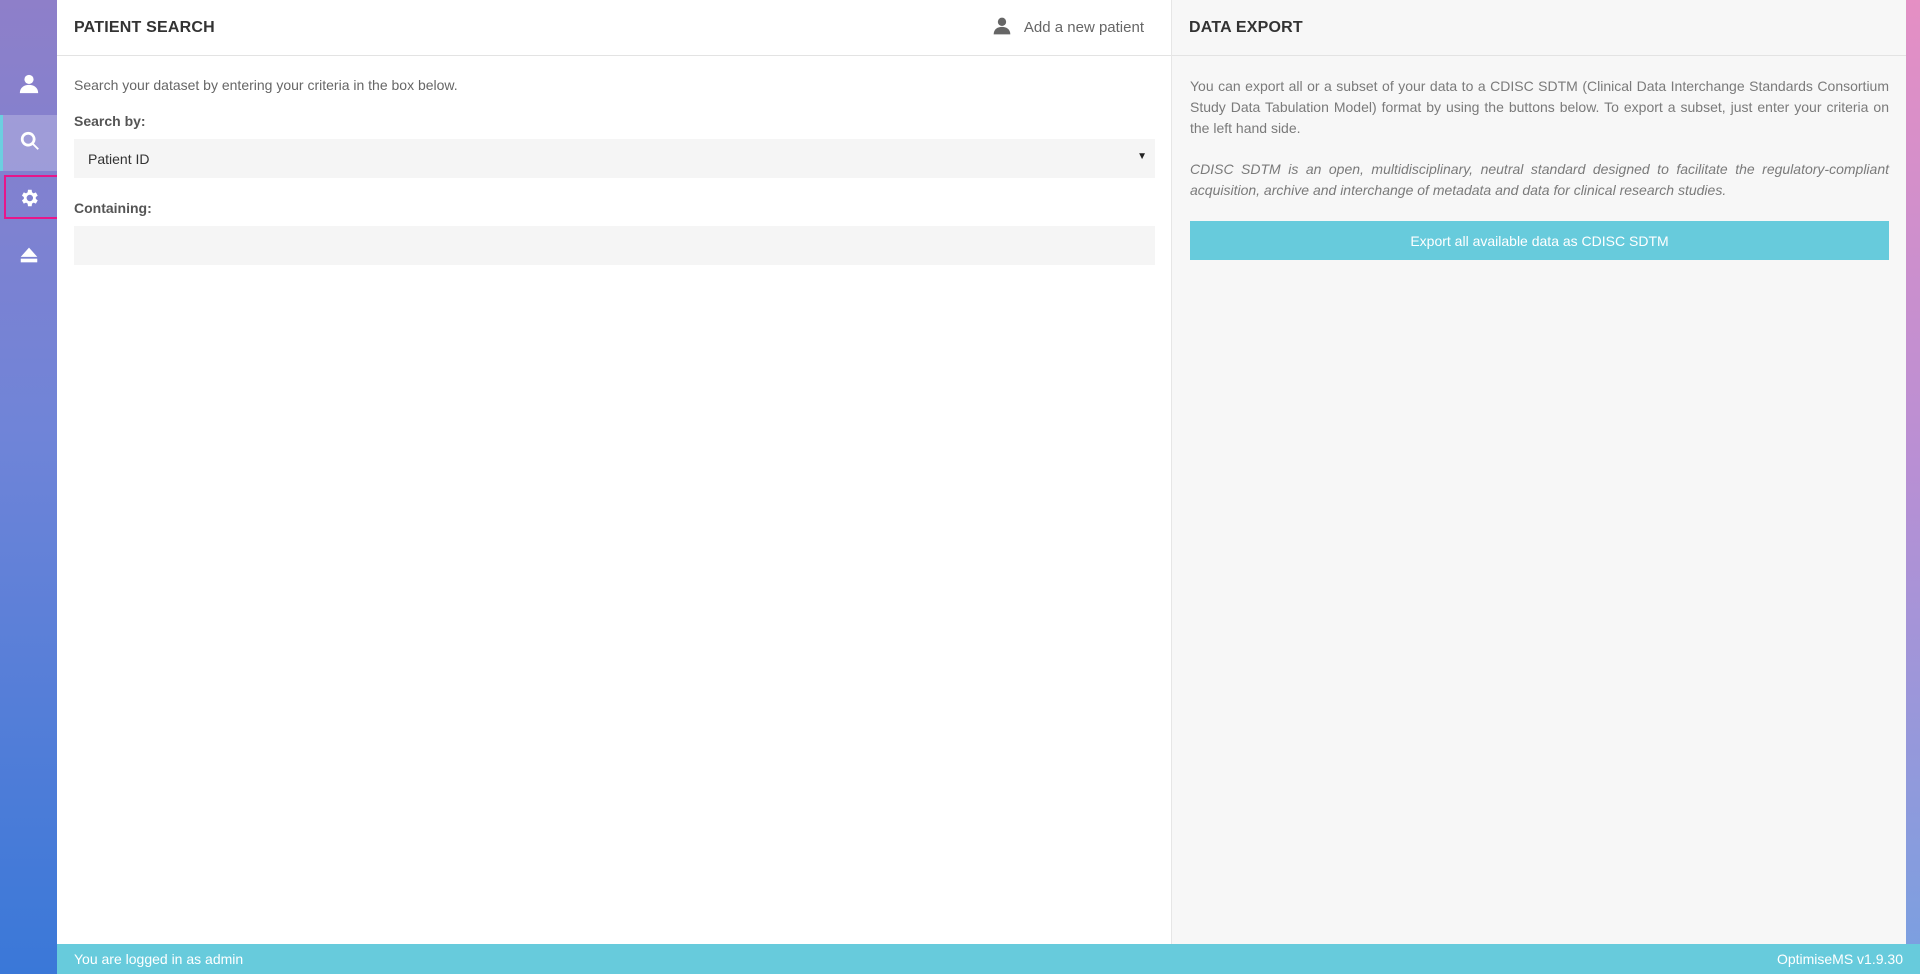 This screenshot has width=1920, height=974. I want to click on eject-icon, so click(29, 257).